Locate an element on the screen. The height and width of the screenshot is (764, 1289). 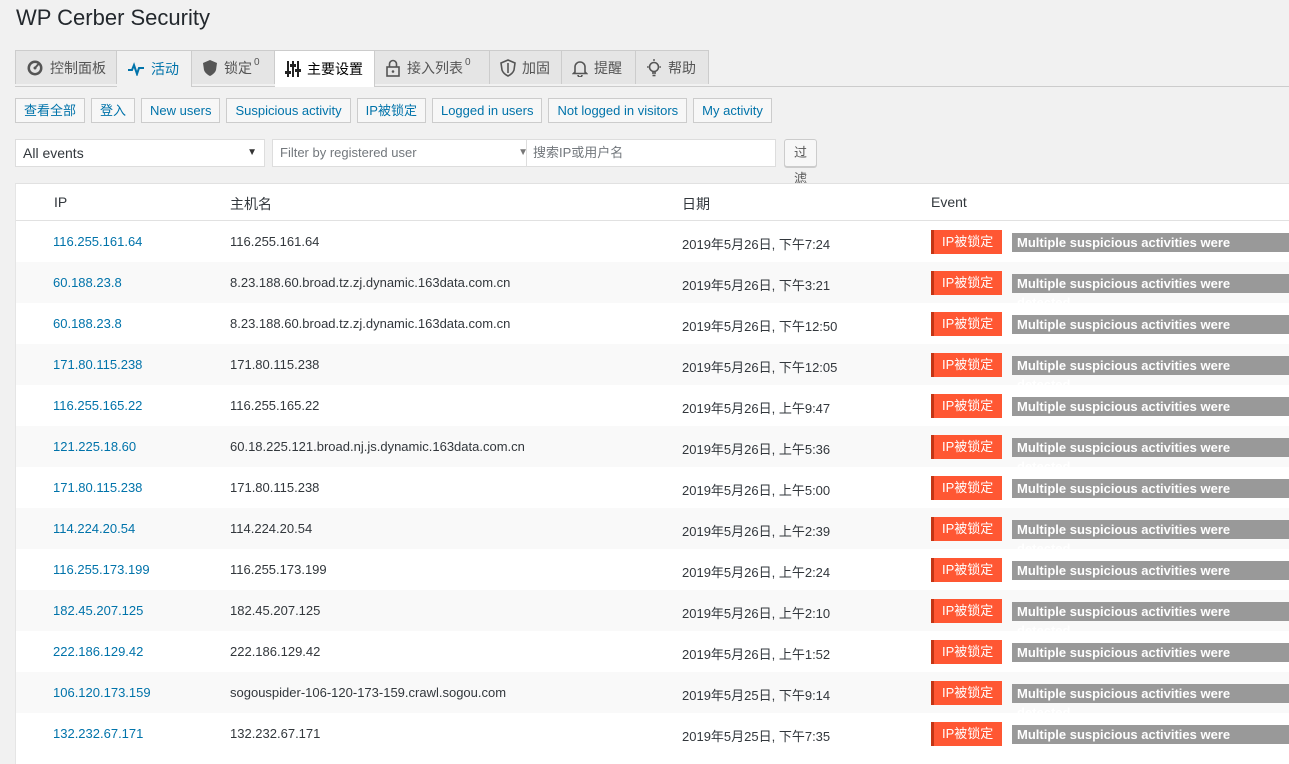
lockout-count: 0 is located at coordinates (257, 62).